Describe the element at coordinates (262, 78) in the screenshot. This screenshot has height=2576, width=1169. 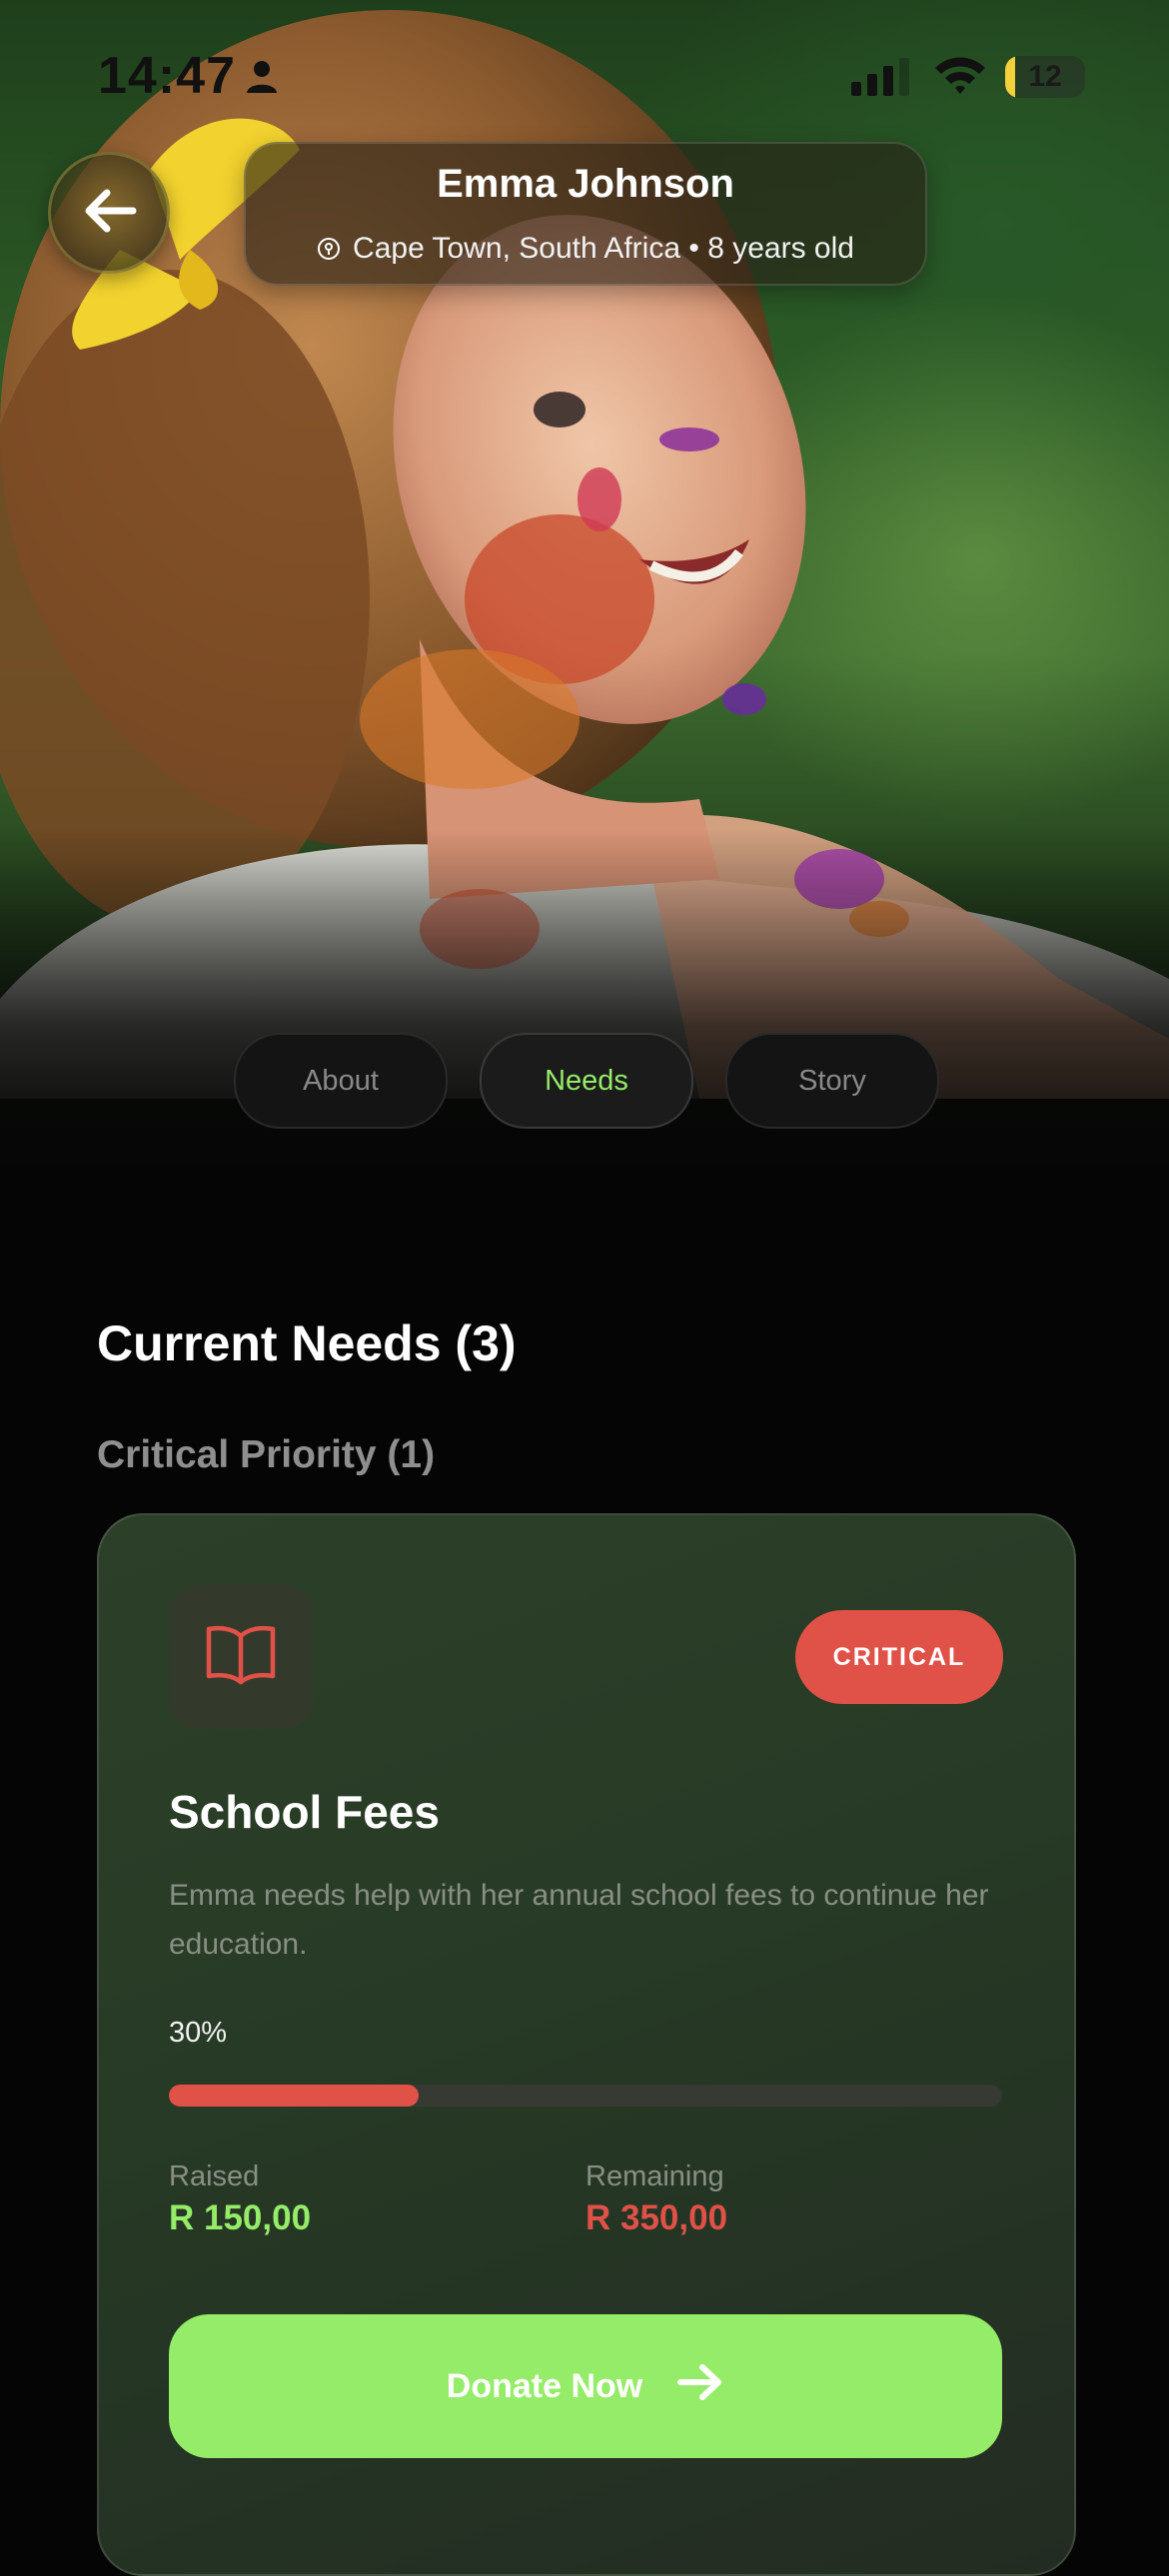
I see `person-icon` at that location.